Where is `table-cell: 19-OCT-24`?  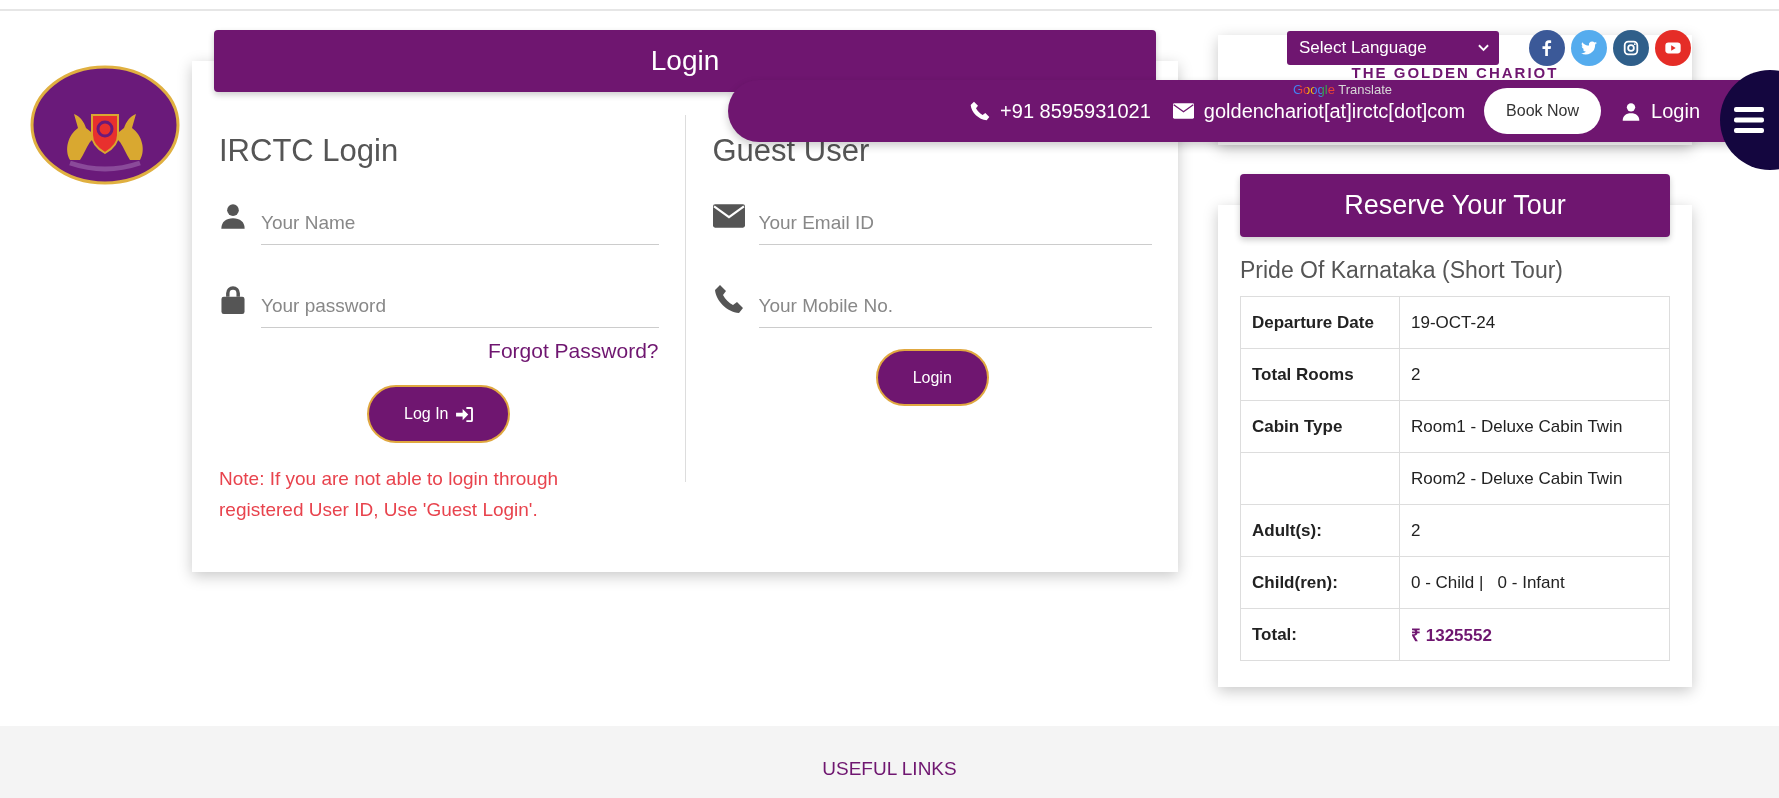 table-cell: 19-OCT-24 is located at coordinates (1534, 322).